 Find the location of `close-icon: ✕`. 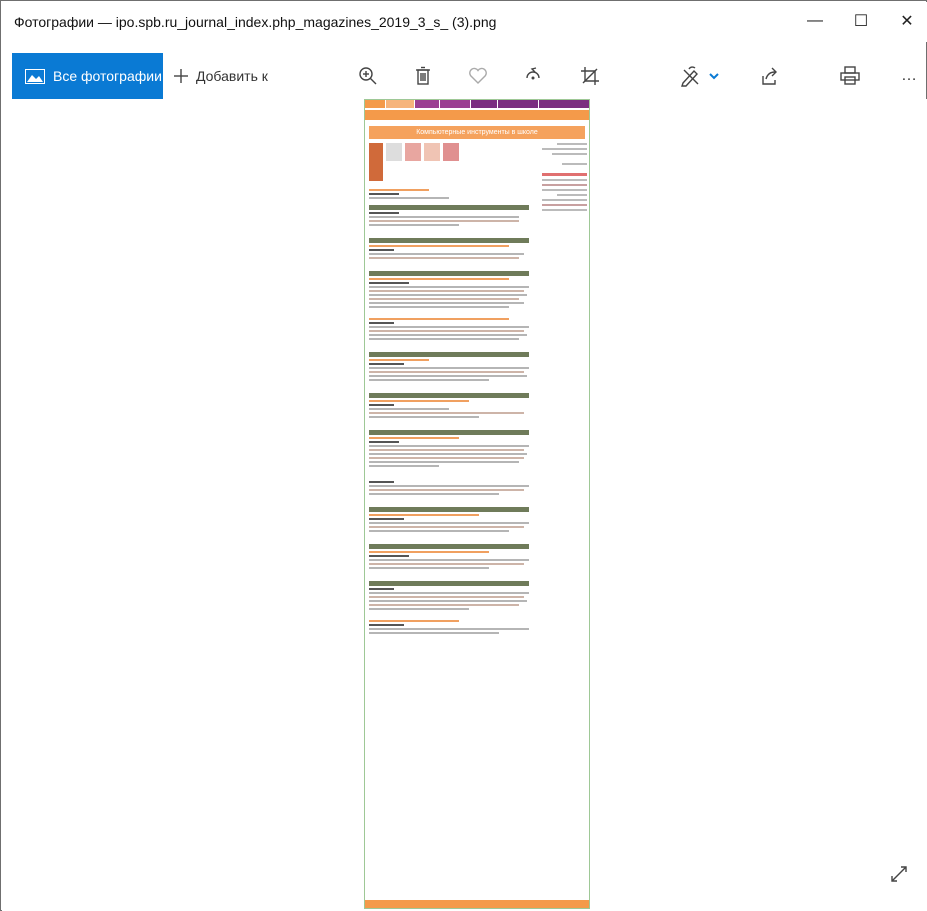

close-icon: ✕ is located at coordinates (907, 21).